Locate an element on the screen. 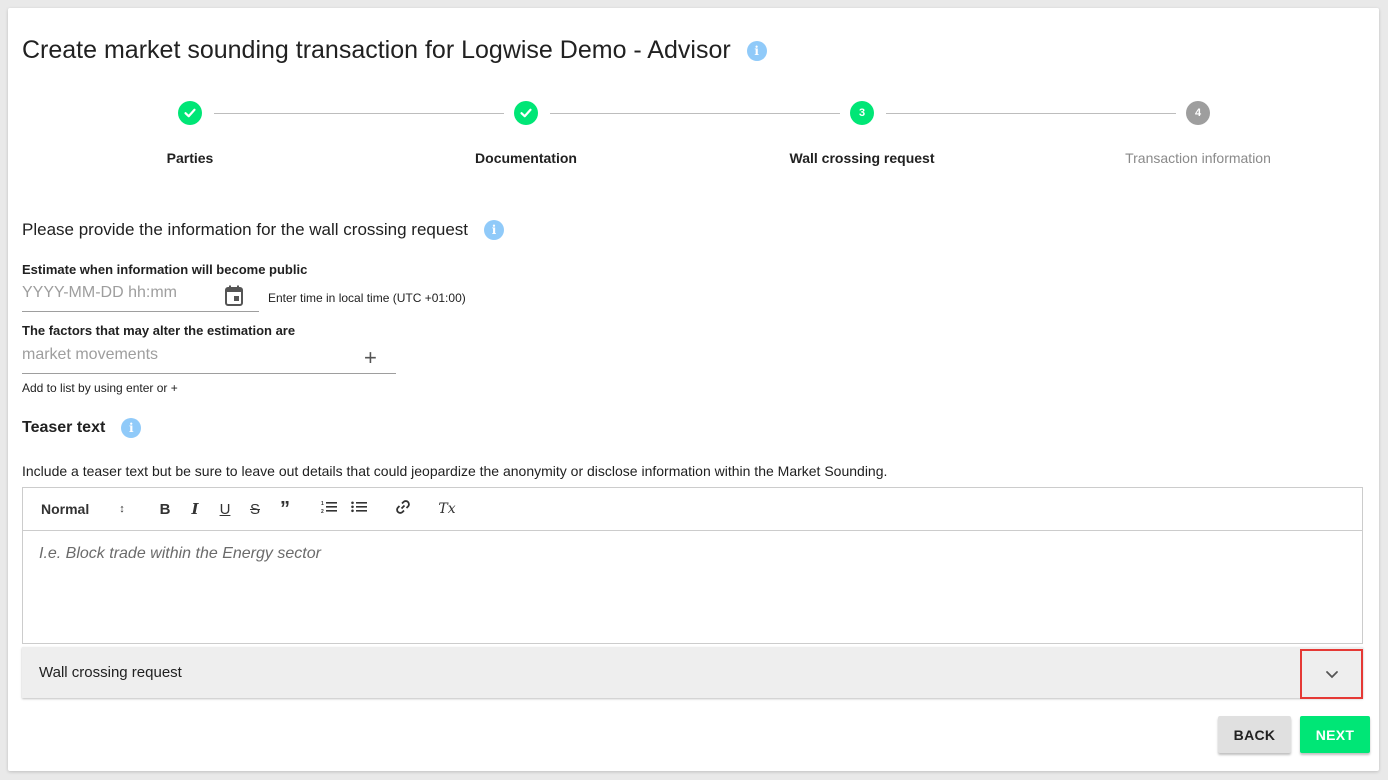 This screenshot has width=1388, height=780. estimate-placeholder: YYYY-MM-DD hh:mm is located at coordinates (99, 292).